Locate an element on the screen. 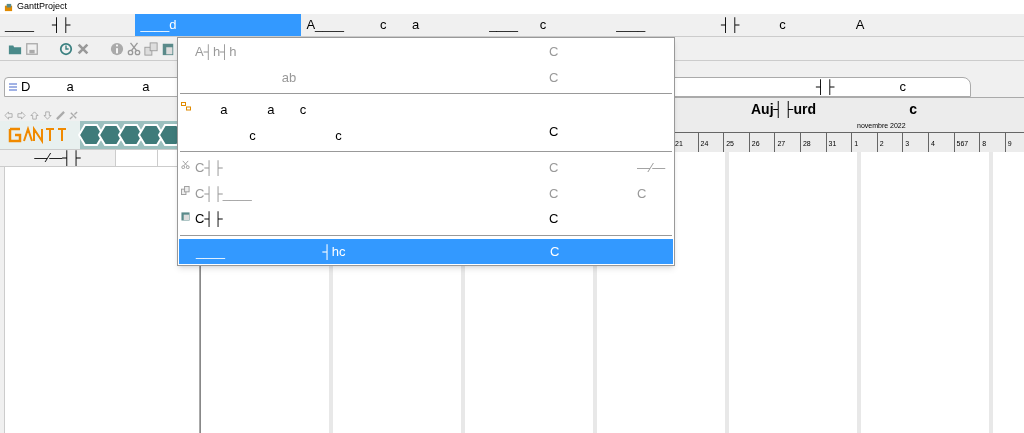 This screenshot has width=1024, height=433. menu-item: a a c c c C is located at coordinates (426, 122).